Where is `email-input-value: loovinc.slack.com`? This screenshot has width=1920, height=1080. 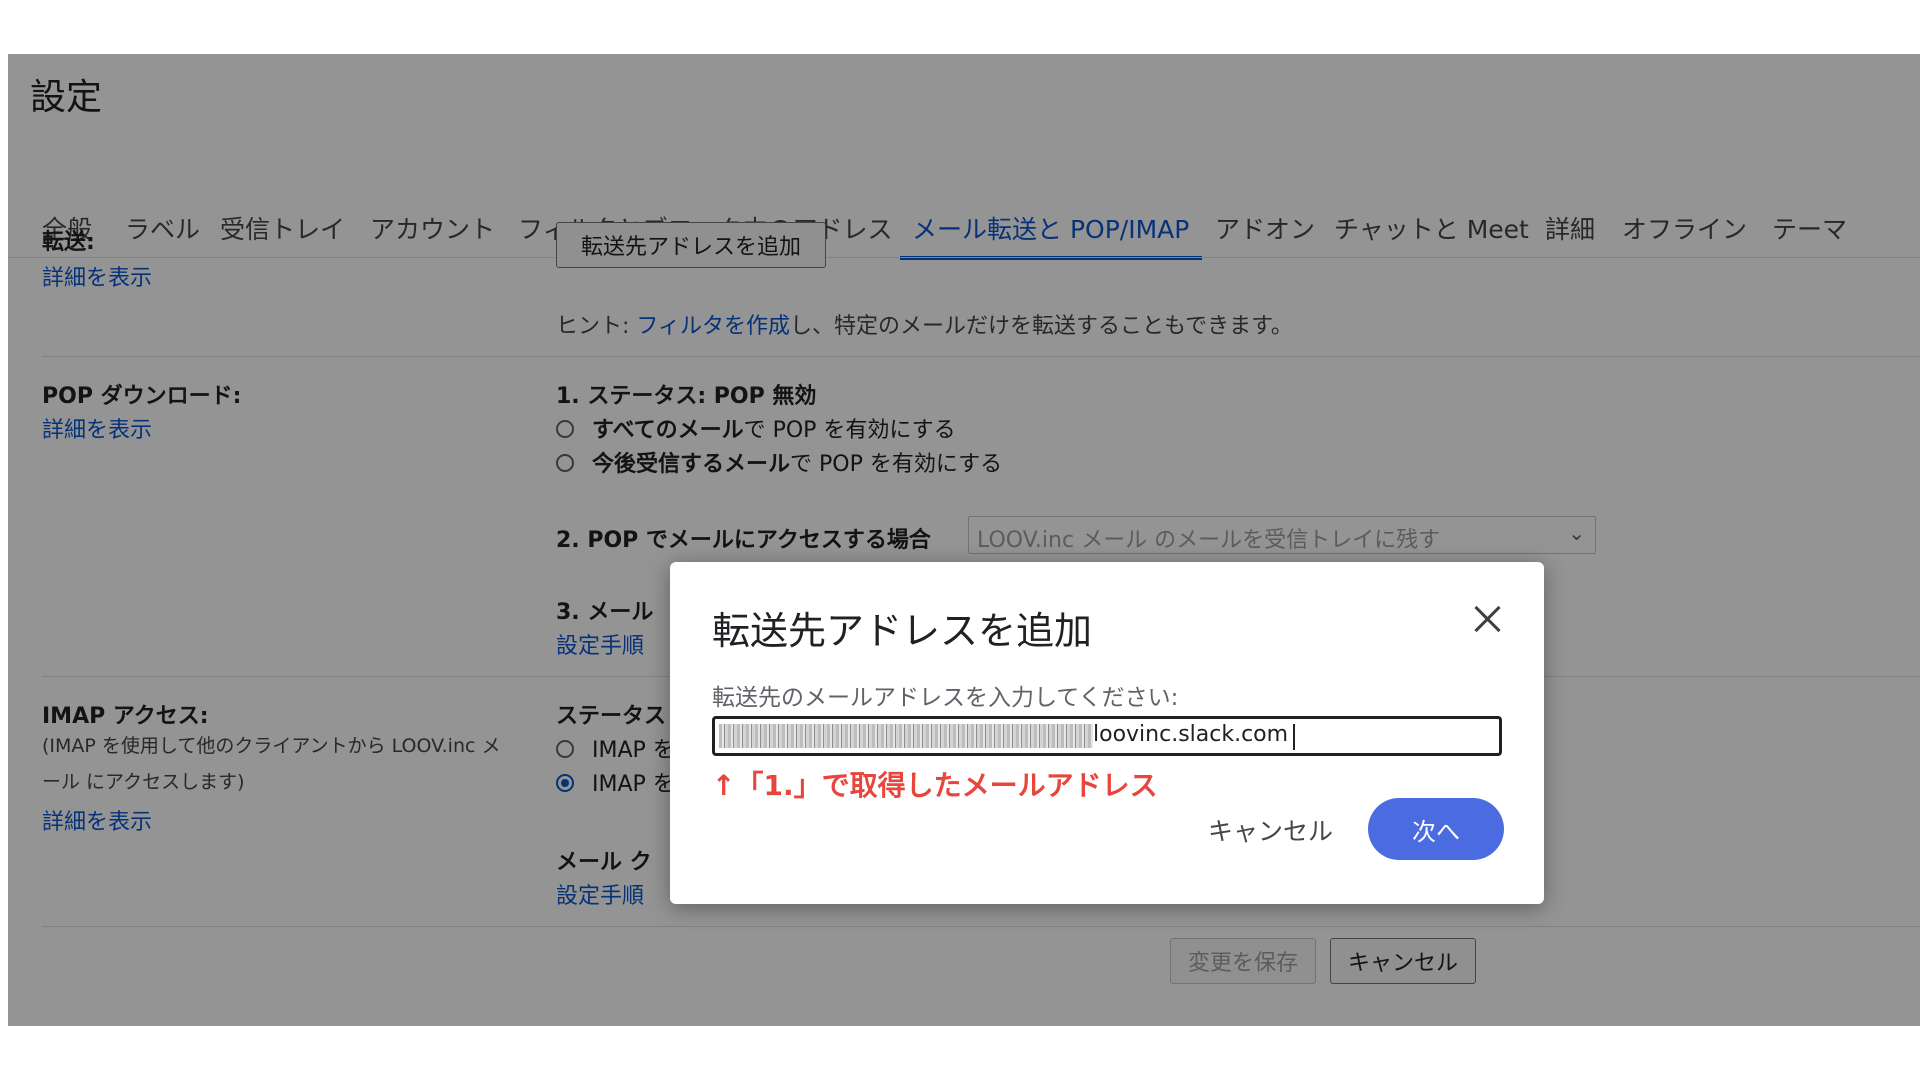
email-input-value: loovinc.slack.com is located at coordinates (1191, 734).